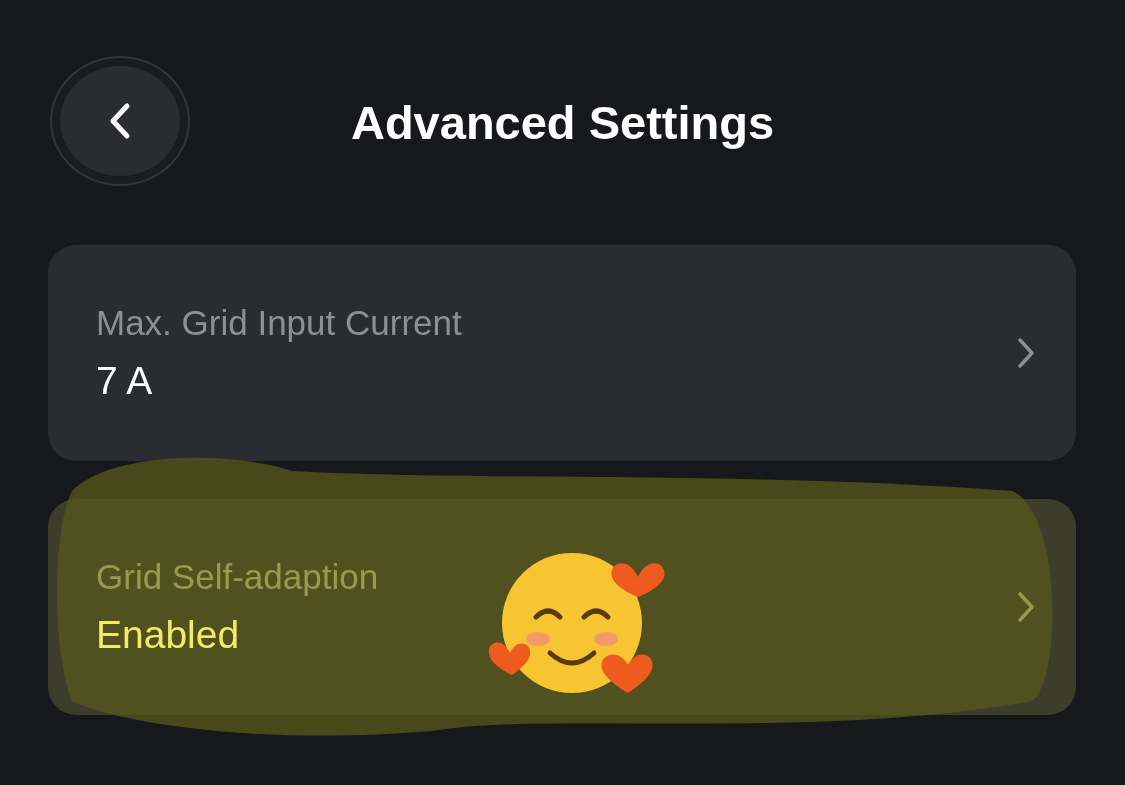  I want to click on setting-label: Grid Self-adaption, so click(237, 576).